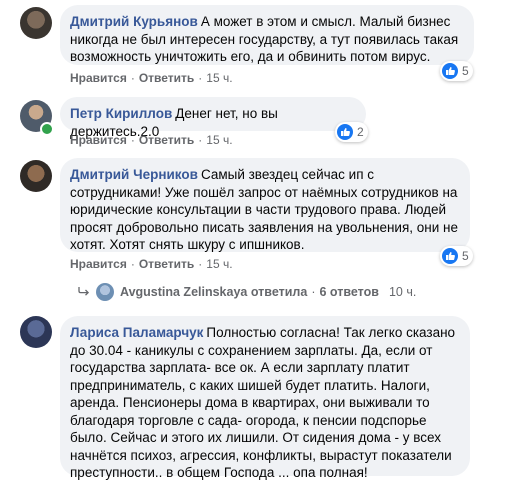  I want to click on reply-verb: ответила, so click(279, 292).